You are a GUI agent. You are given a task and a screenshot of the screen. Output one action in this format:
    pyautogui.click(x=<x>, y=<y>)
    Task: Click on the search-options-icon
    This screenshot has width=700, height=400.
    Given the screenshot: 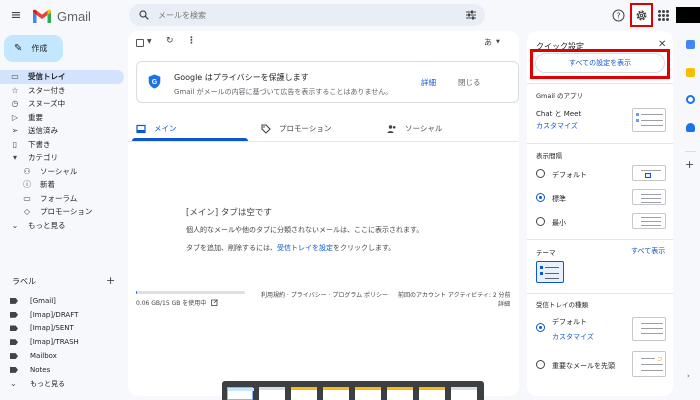 What is the action you would take?
    pyautogui.click(x=471, y=15)
    